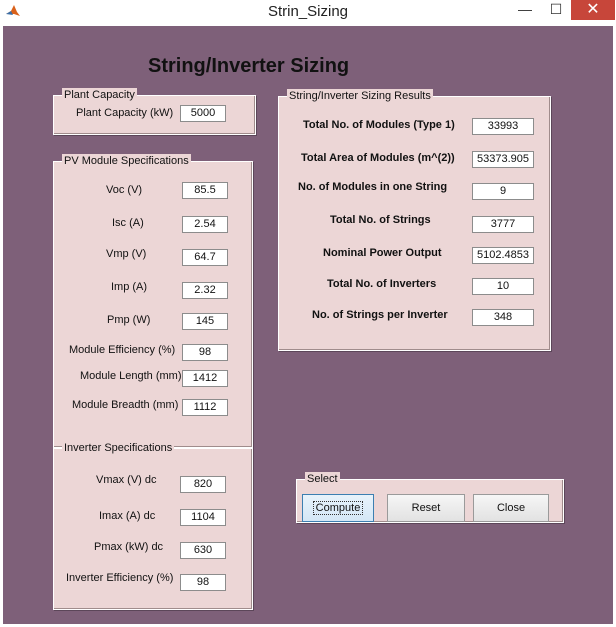  Describe the element at coordinates (127, 516) in the screenshot. I see `imax-label: Imax (A) dc` at that location.